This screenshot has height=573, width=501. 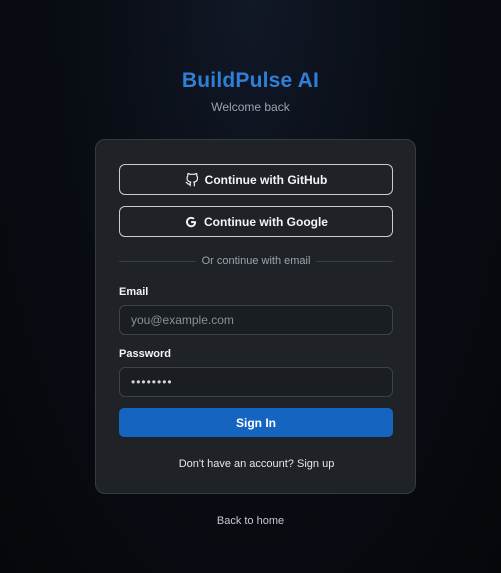 What do you see at coordinates (192, 179) in the screenshot?
I see `github-icon` at bounding box center [192, 179].